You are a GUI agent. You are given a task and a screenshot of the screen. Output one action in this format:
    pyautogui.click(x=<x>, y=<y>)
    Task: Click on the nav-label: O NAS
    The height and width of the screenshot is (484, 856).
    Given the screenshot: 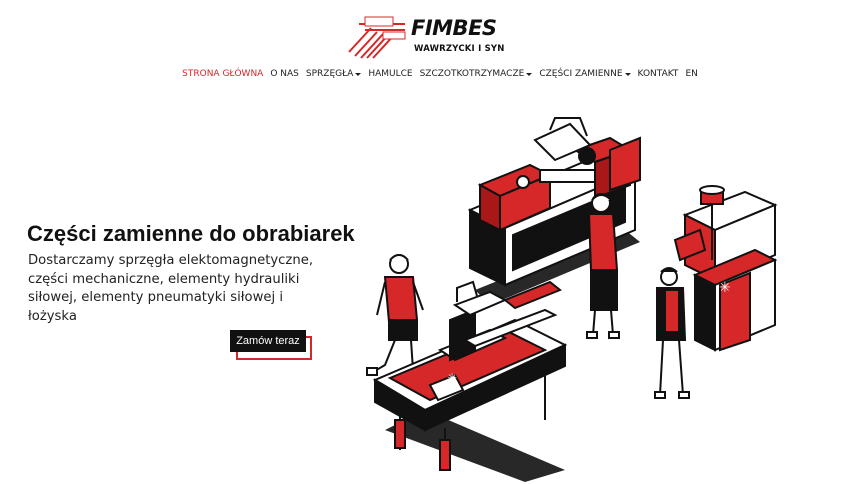 What is the action you would take?
    pyautogui.click(x=284, y=74)
    